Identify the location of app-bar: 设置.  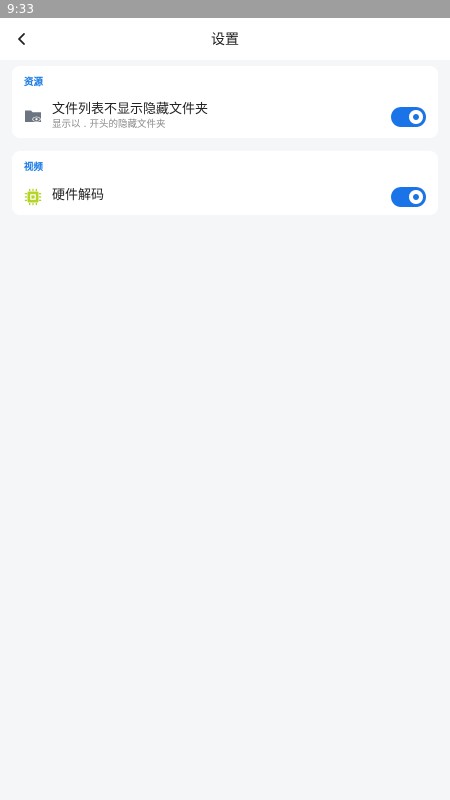
(225, 39).